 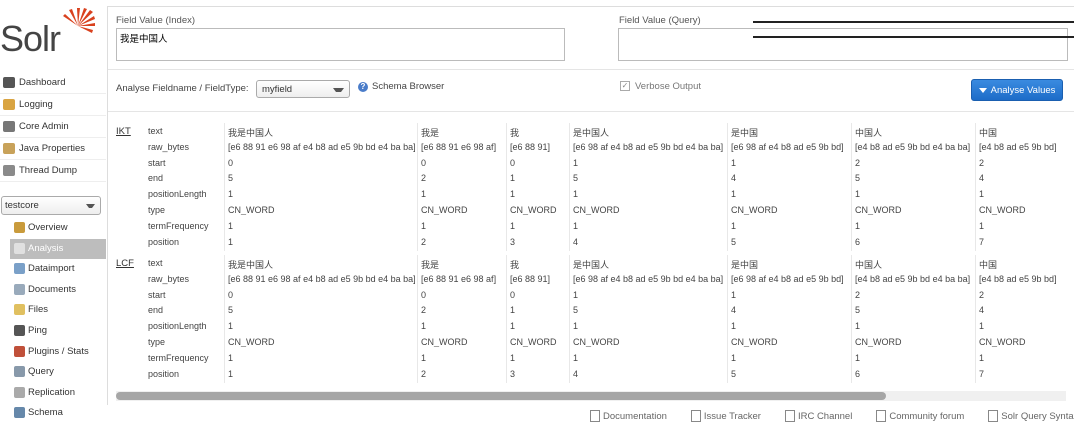 What do you see at coordinates (177, 194) in the screenshot?
I see `row-label-positionlength: positionLength` at bounding box center [177, 194].